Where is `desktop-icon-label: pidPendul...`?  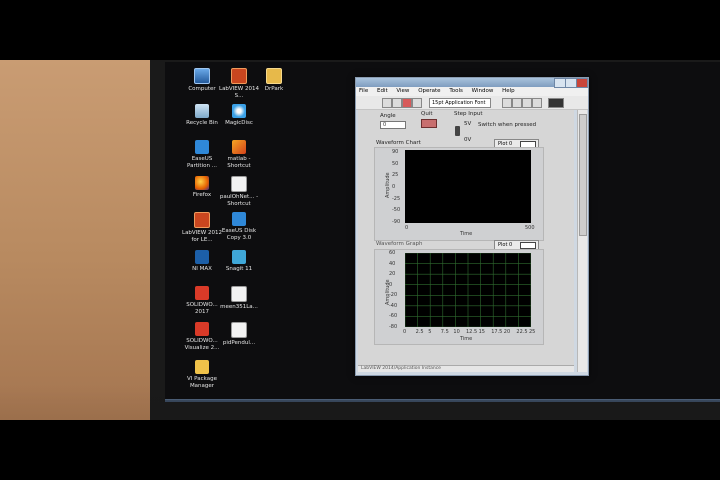 desktop-icon-label: pidPendul... is located at coordinates (239, 343).